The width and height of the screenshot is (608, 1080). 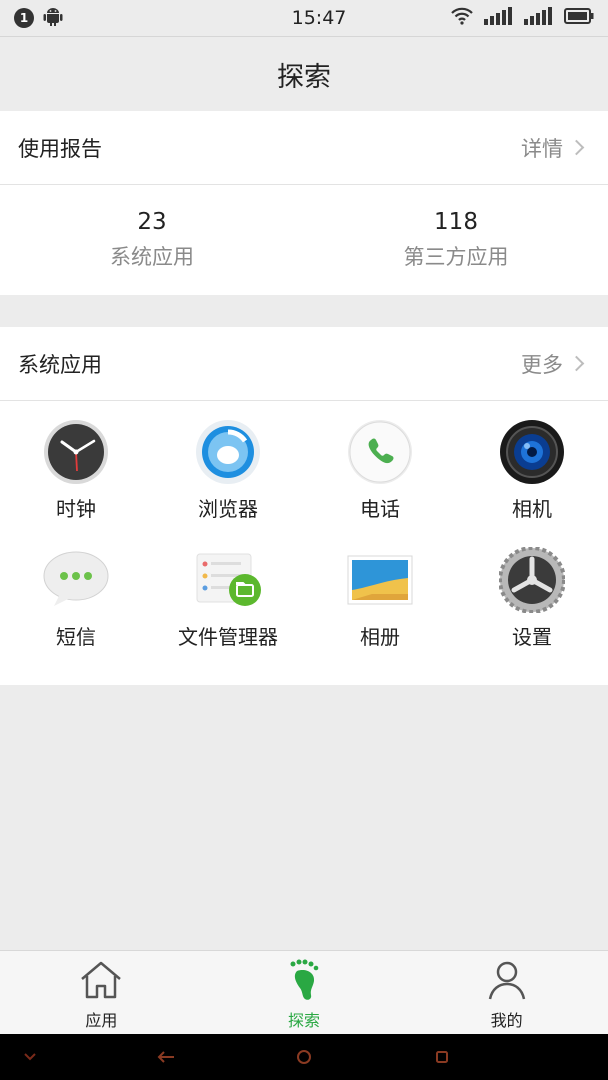 I want to click on app-label: 相册, so click(x=380, y=637).